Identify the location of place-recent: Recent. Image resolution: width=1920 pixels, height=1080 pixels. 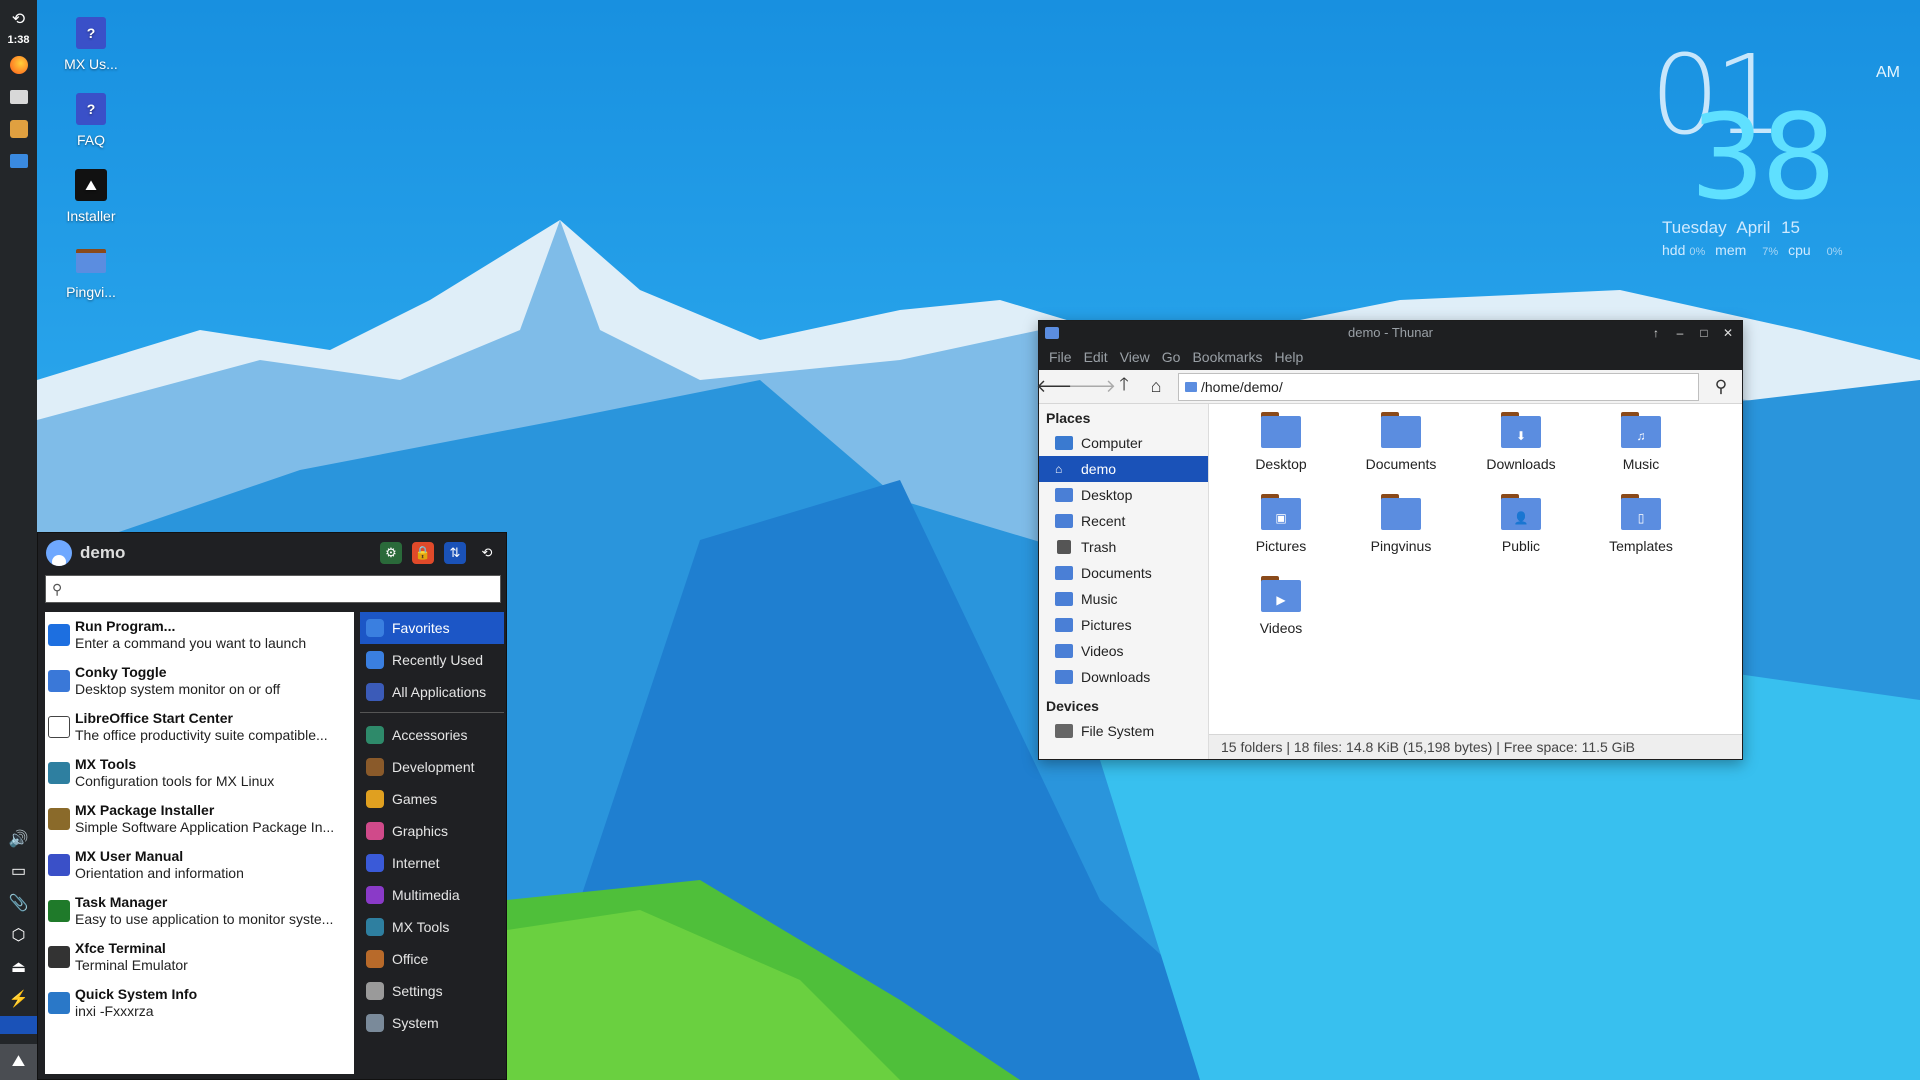
(1123, 521).